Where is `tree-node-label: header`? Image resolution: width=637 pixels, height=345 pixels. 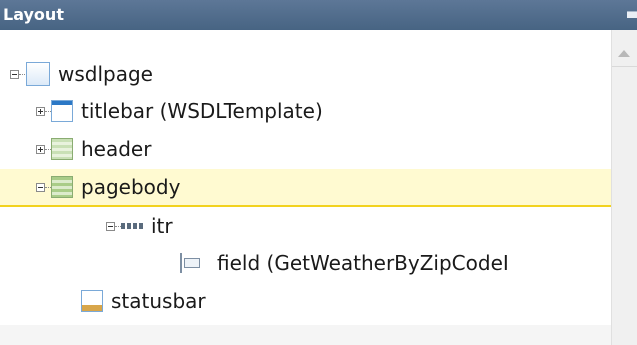
tree-node-label: header is located at coordinates (116, 149).